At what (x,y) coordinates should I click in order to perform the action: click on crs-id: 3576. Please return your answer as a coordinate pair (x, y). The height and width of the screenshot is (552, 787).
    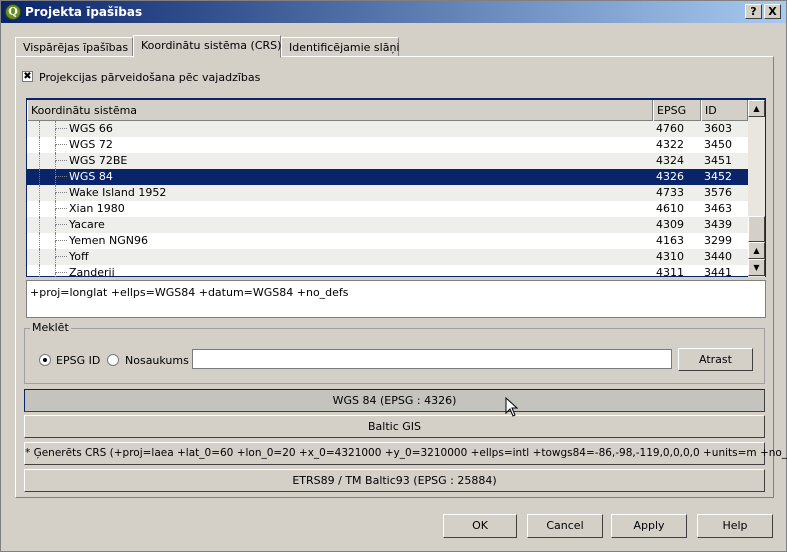
    Looking at the image, I should click on (718, 192).